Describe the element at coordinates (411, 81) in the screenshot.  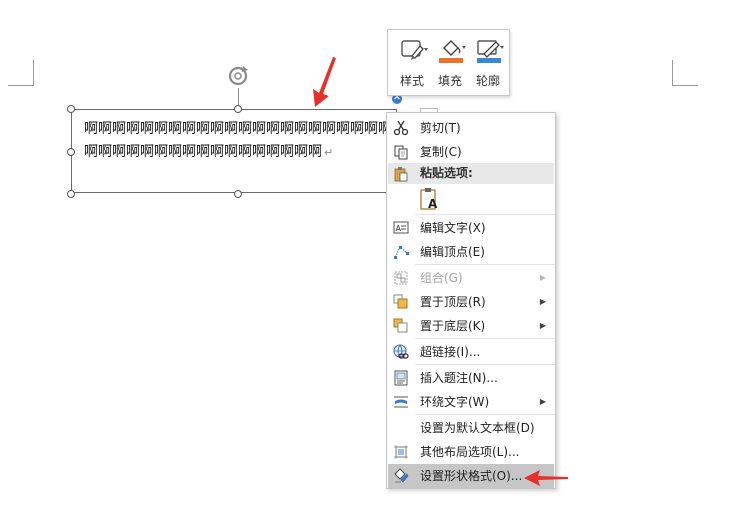
I see `style-label: 样式` at that location.